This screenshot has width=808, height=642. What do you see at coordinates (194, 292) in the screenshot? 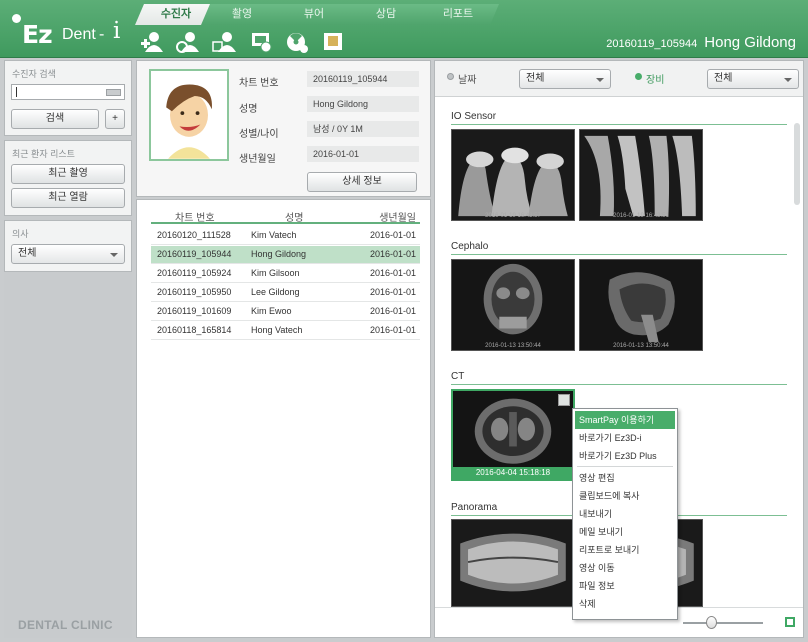
I see `patient-row-chart: 20160119_105950` at bounding box center [194, 292].